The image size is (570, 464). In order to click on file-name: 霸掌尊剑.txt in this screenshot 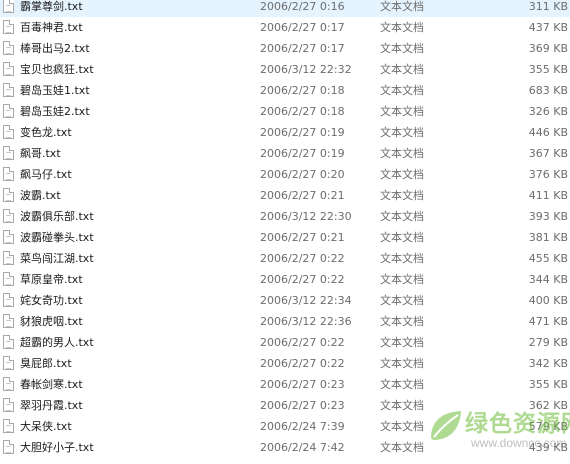, I will do `click(51, 6)`.